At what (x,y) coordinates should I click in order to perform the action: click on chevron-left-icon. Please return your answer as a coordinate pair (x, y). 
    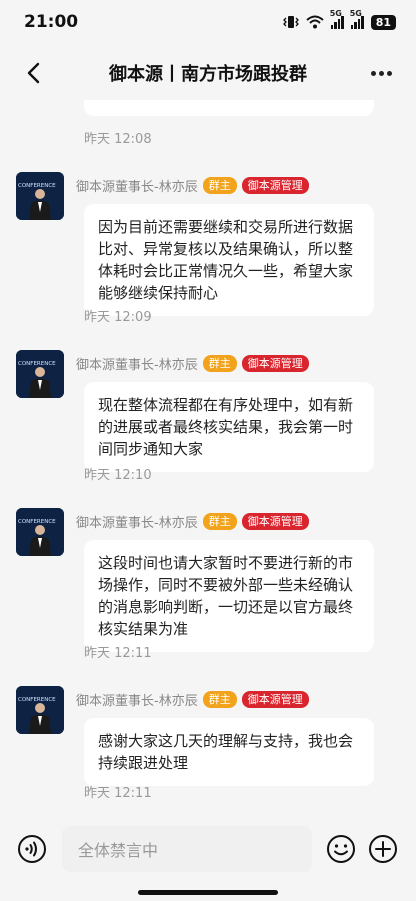
    Looking at the image, I should click on (33, 73).